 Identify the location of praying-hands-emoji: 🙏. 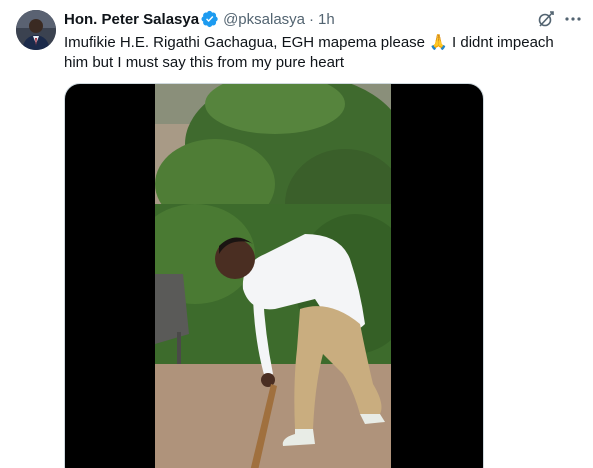
(438, 42).